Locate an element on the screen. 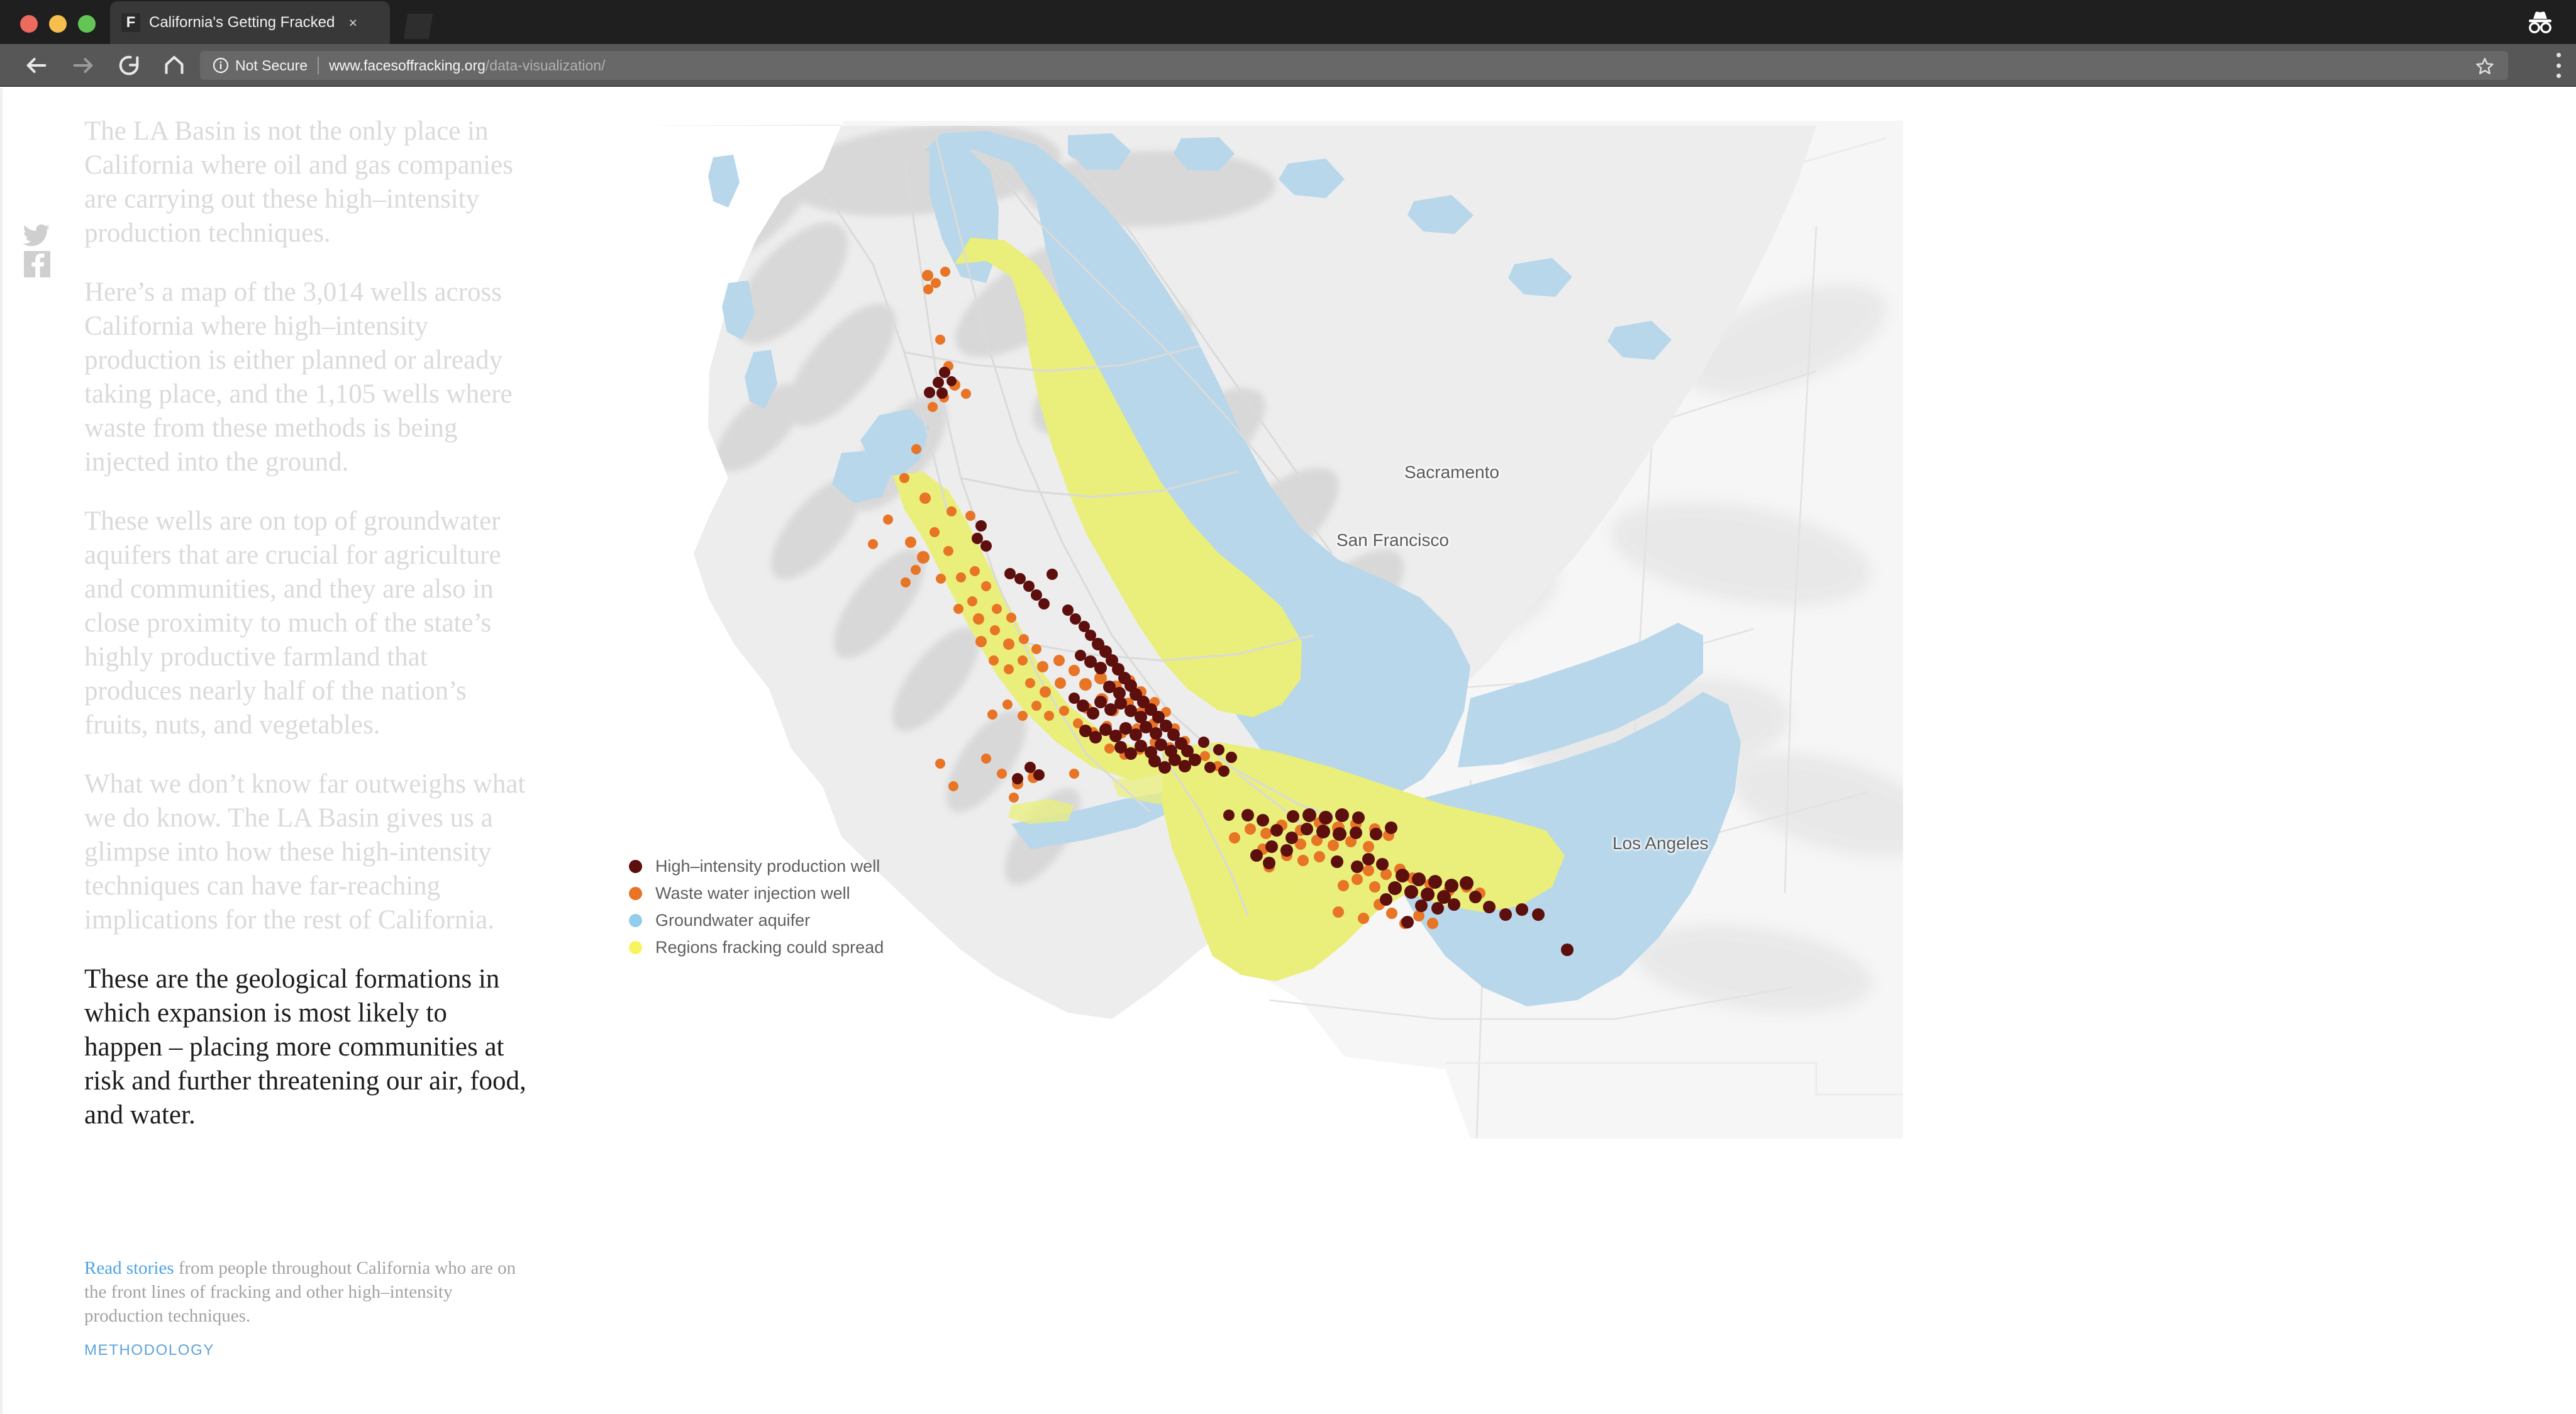  browser-tab: F California's Getting Fracked × is located at coordinates (250, 22).